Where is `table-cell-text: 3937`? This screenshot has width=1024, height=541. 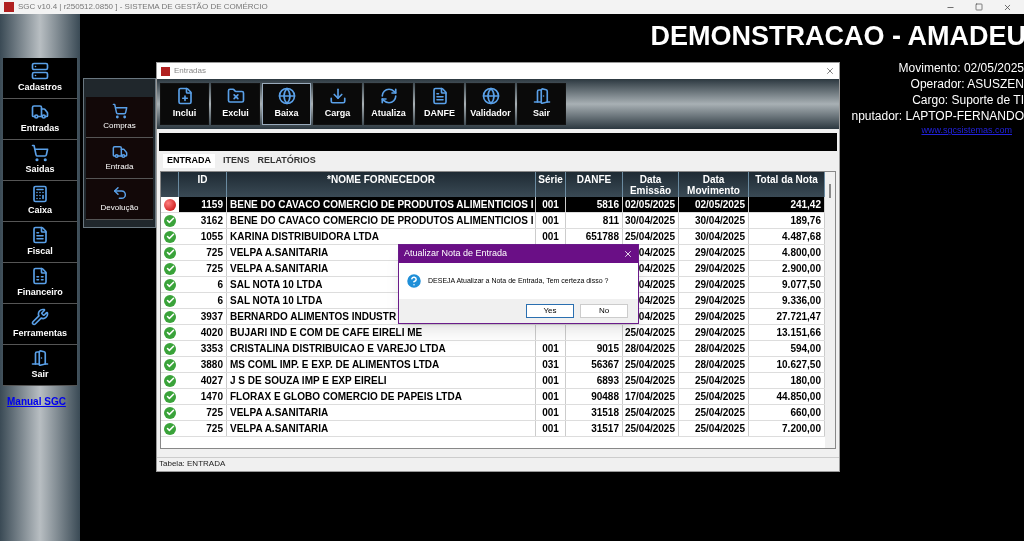 table-cell-text: 3937 is located at coordinates (211, 317).